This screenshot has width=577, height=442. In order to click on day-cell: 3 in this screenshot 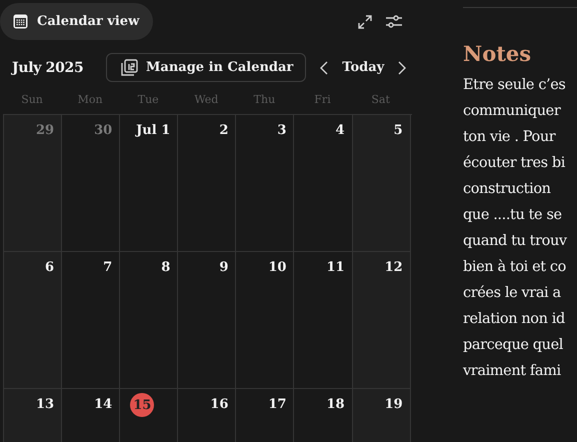, I will do `click(265, 183)`.